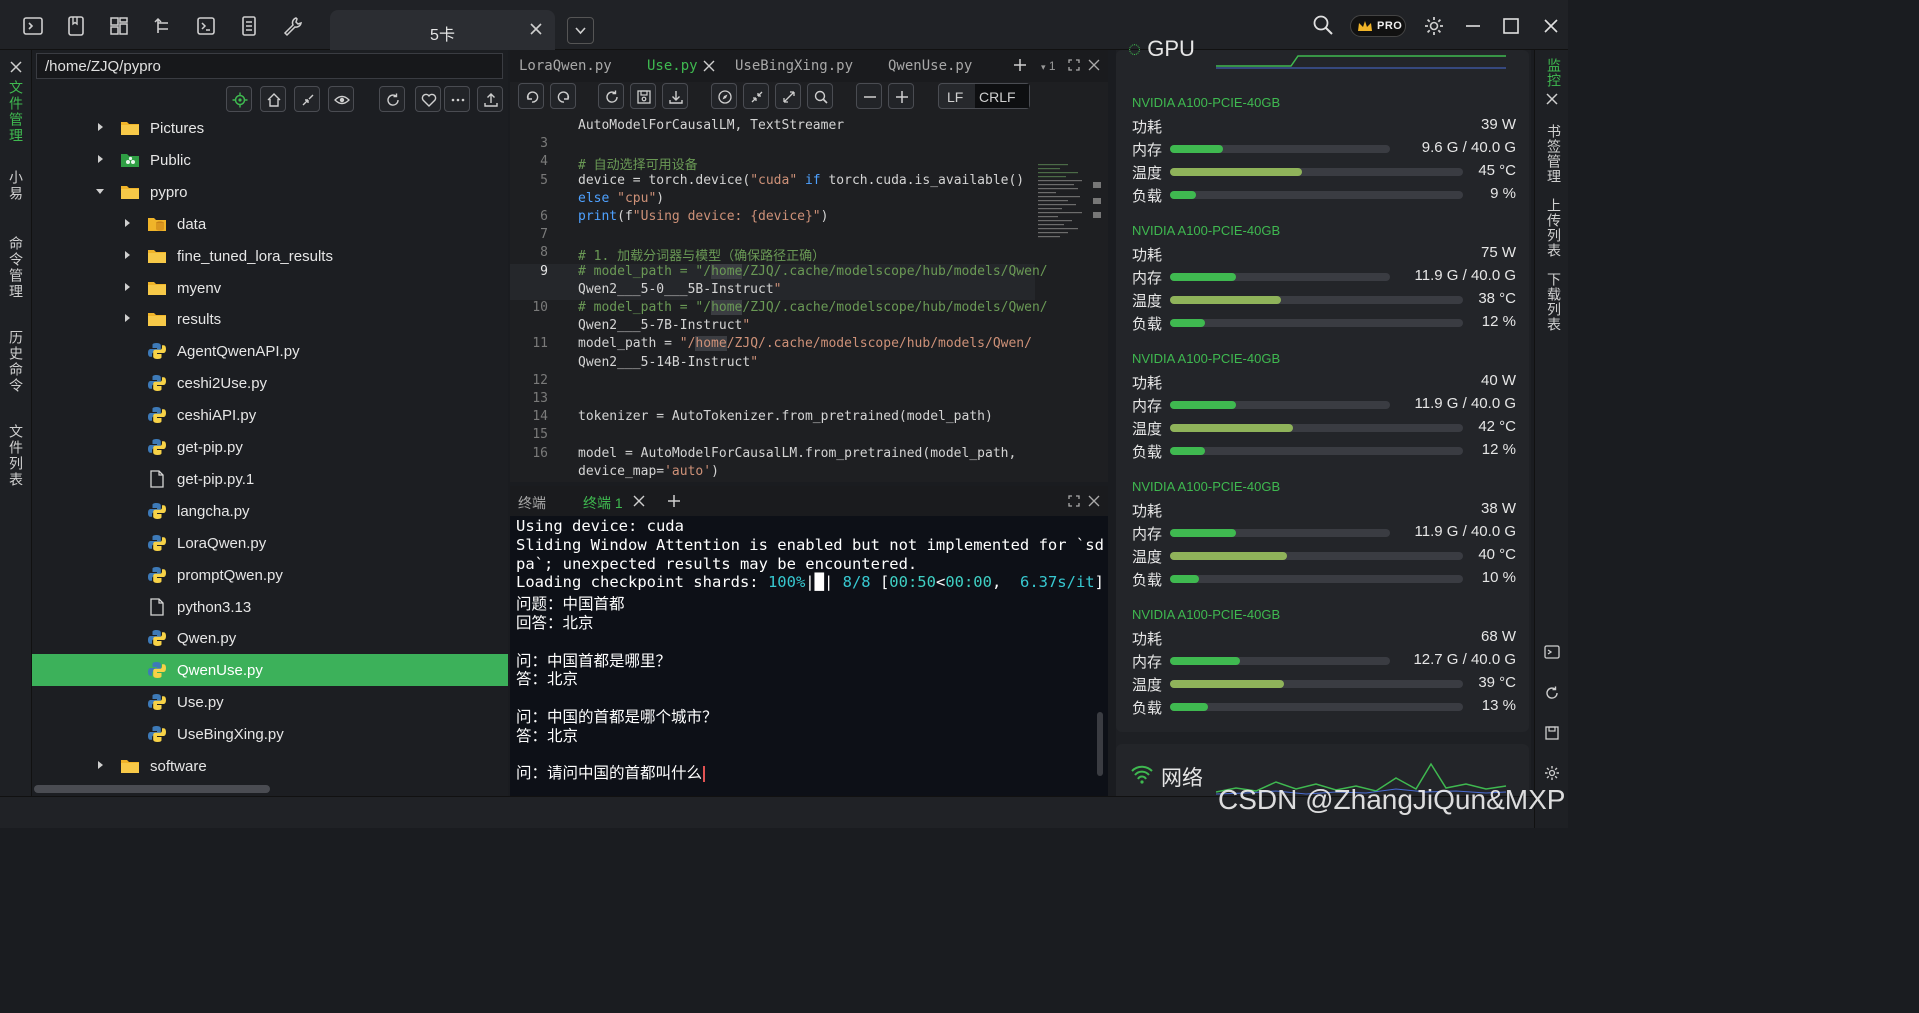  What do you see at coordinates (788, 96) in the screenshot?
I see `fullscreen-button` at bounding box center [788, 96].